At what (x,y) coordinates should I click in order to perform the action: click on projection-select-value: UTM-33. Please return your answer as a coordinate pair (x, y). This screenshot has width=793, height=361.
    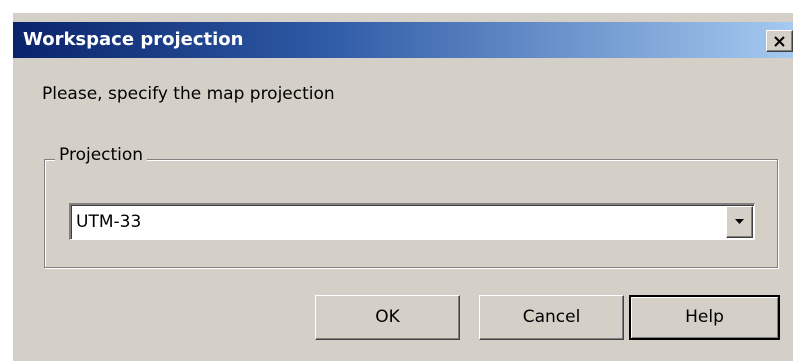
    Looking at the image, I should click on (109, 222).